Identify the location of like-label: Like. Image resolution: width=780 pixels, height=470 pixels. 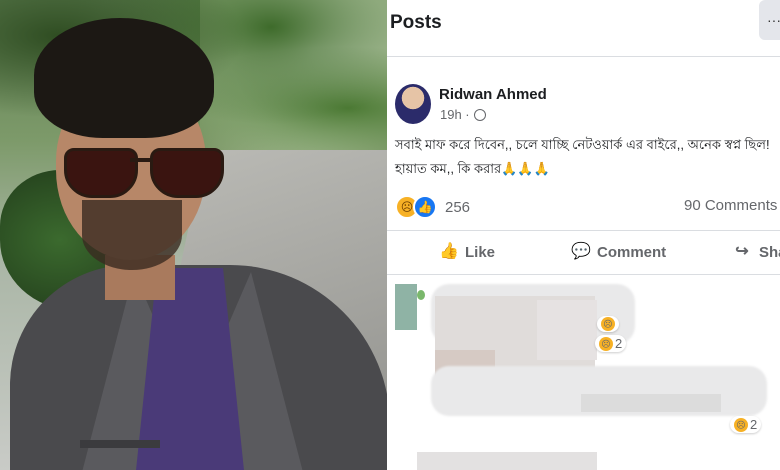
(480, 252).